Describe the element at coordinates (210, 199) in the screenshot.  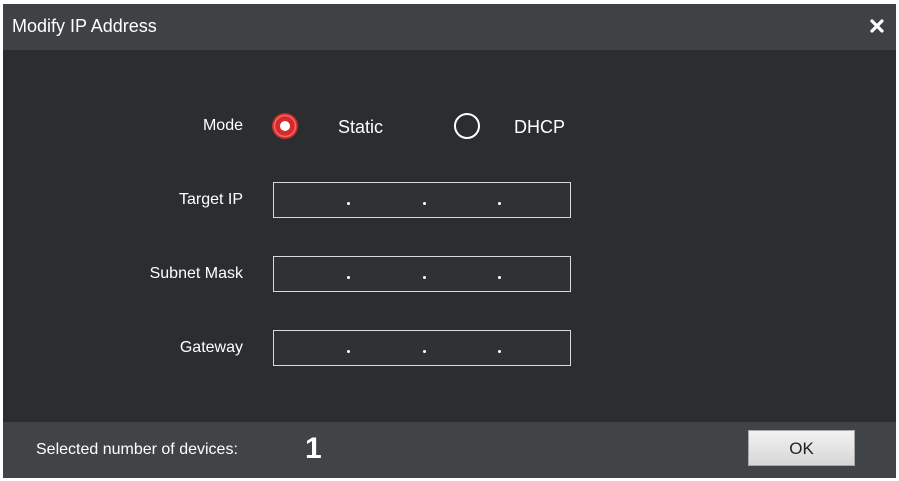
I see `target-ip-label: Target IP` at that location.